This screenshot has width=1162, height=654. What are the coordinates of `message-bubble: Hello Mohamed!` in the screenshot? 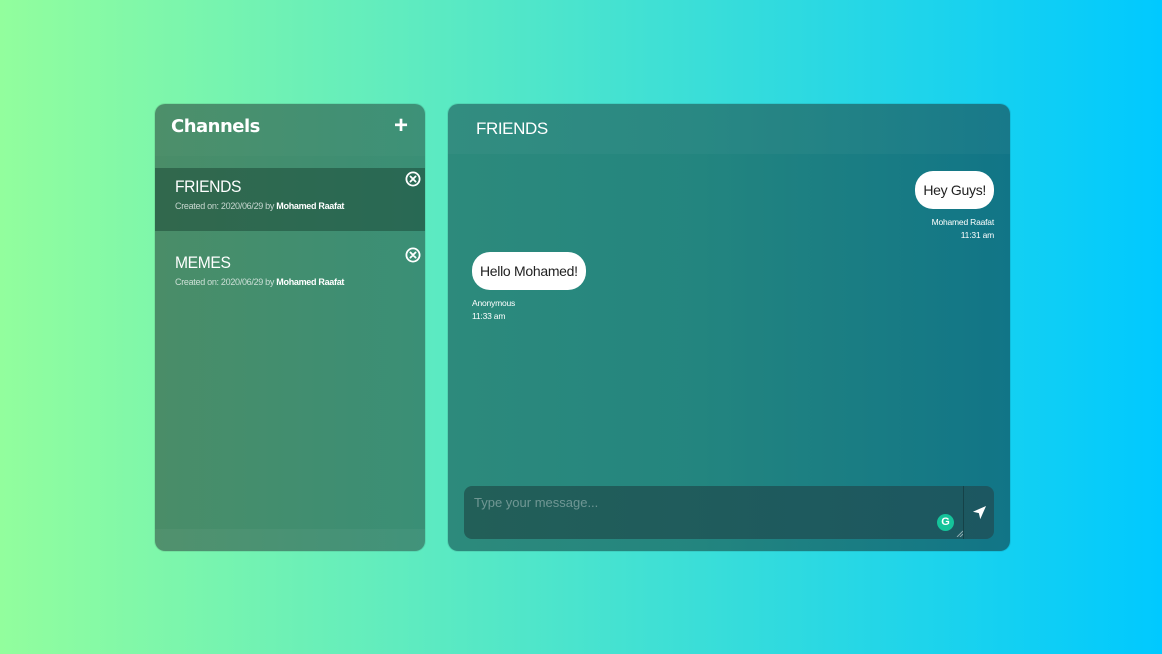 It's located at (529, 271).